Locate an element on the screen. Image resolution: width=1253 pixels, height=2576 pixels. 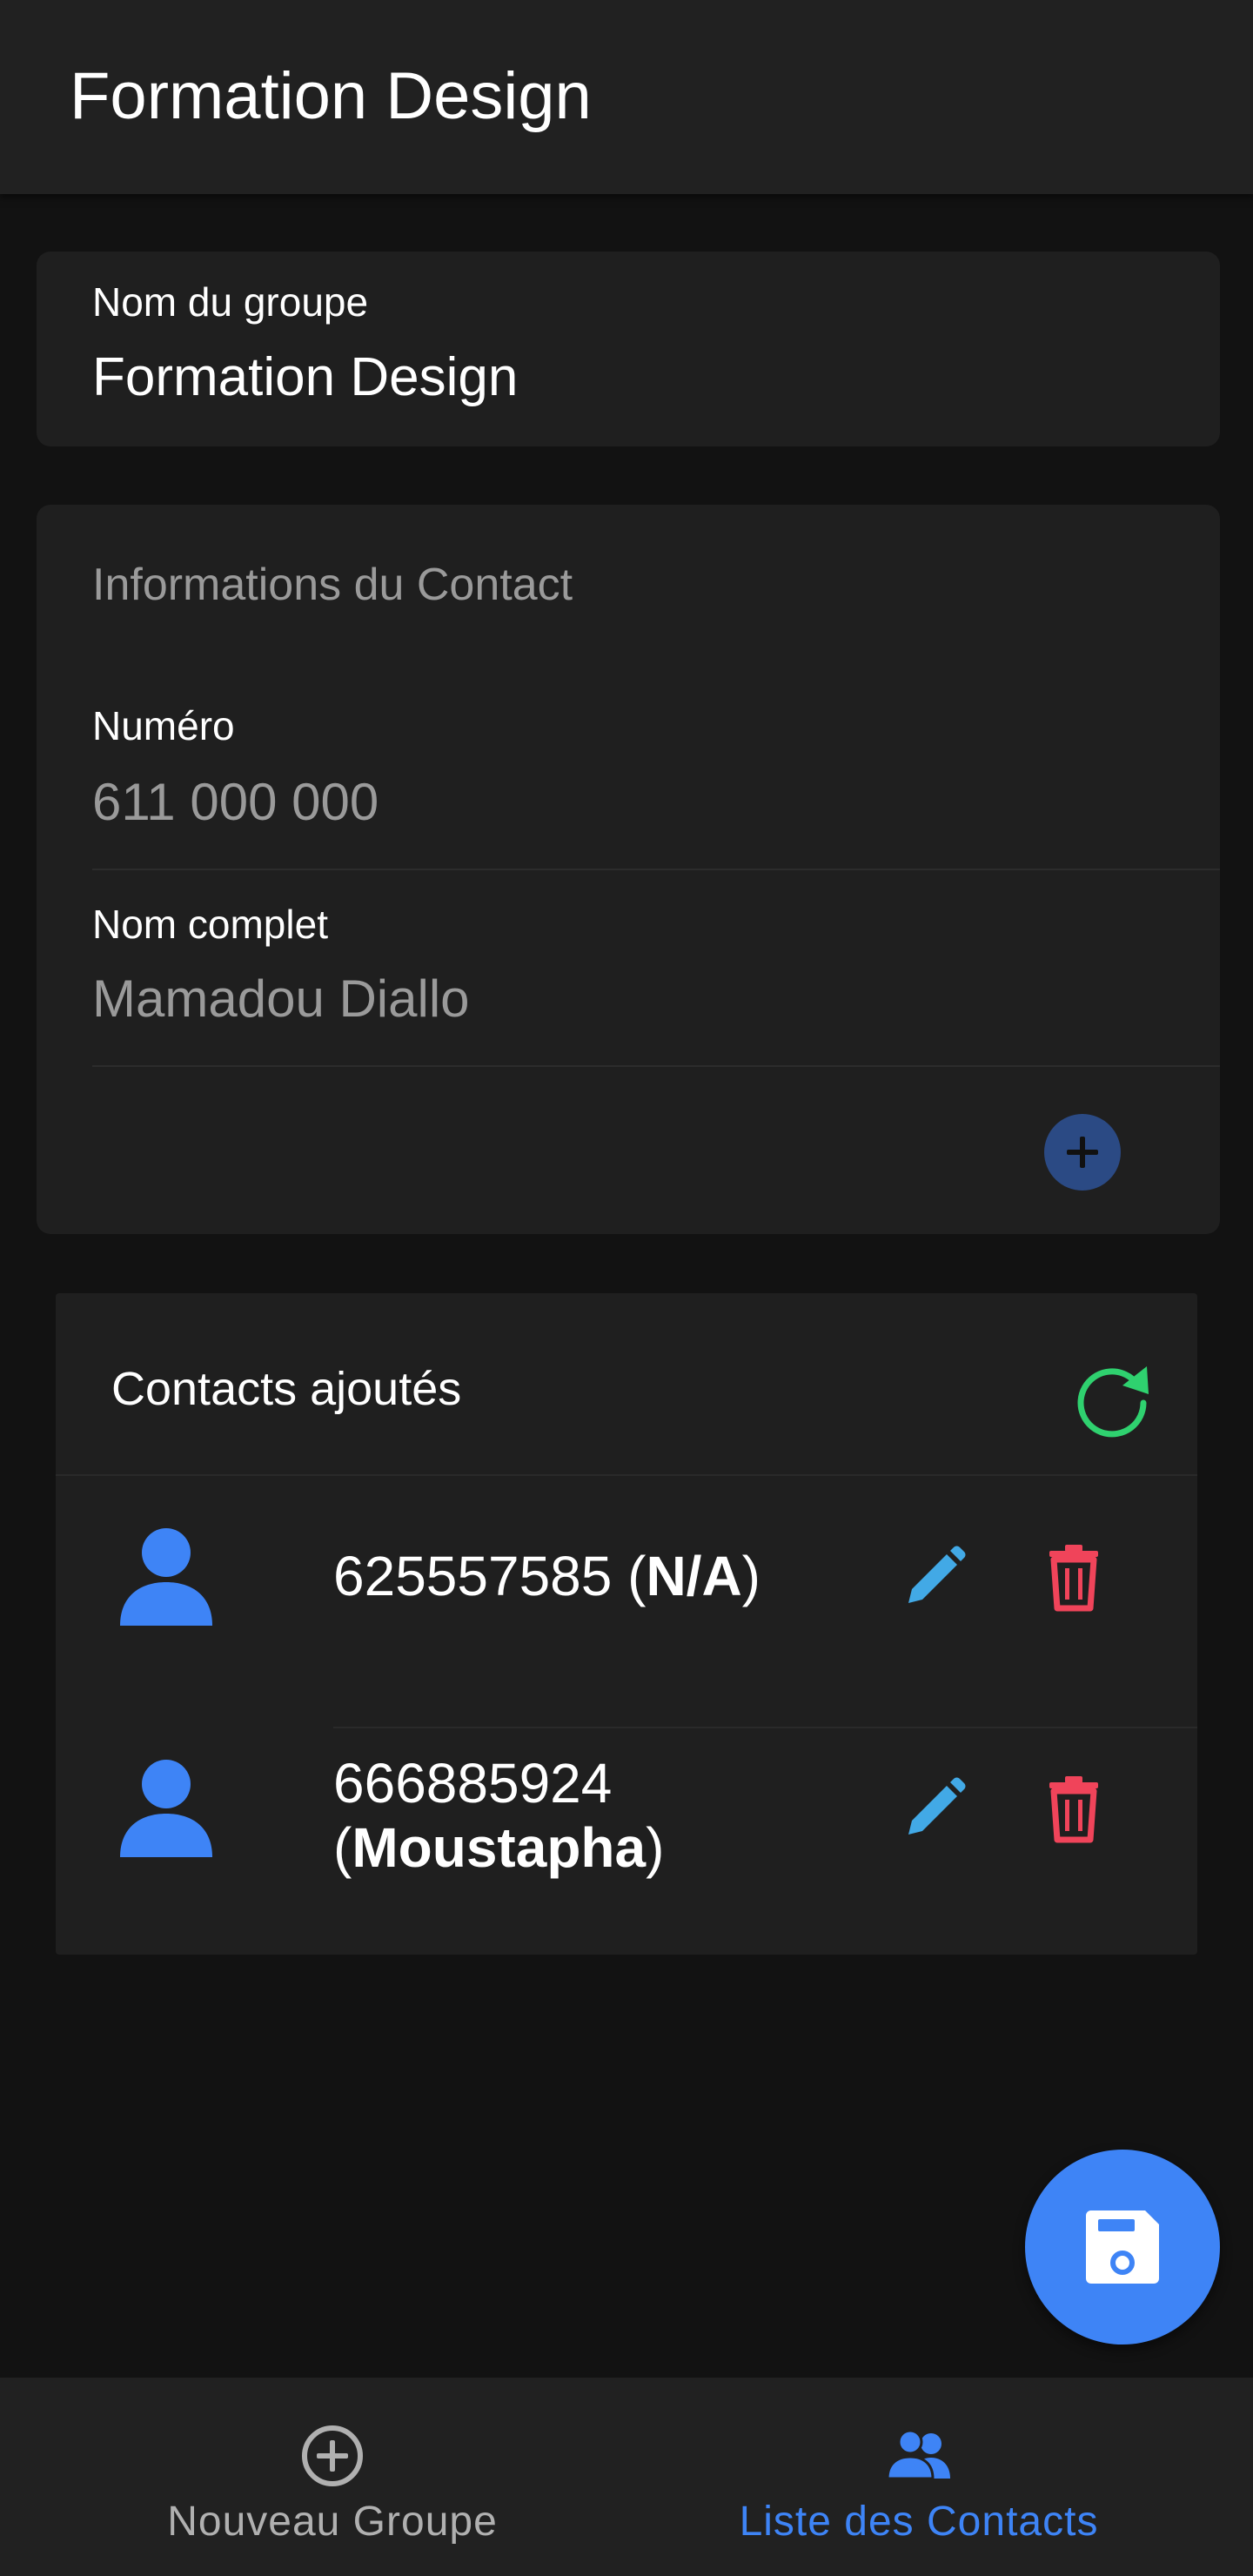
save-icon is located at coordinates (1122, 2247).